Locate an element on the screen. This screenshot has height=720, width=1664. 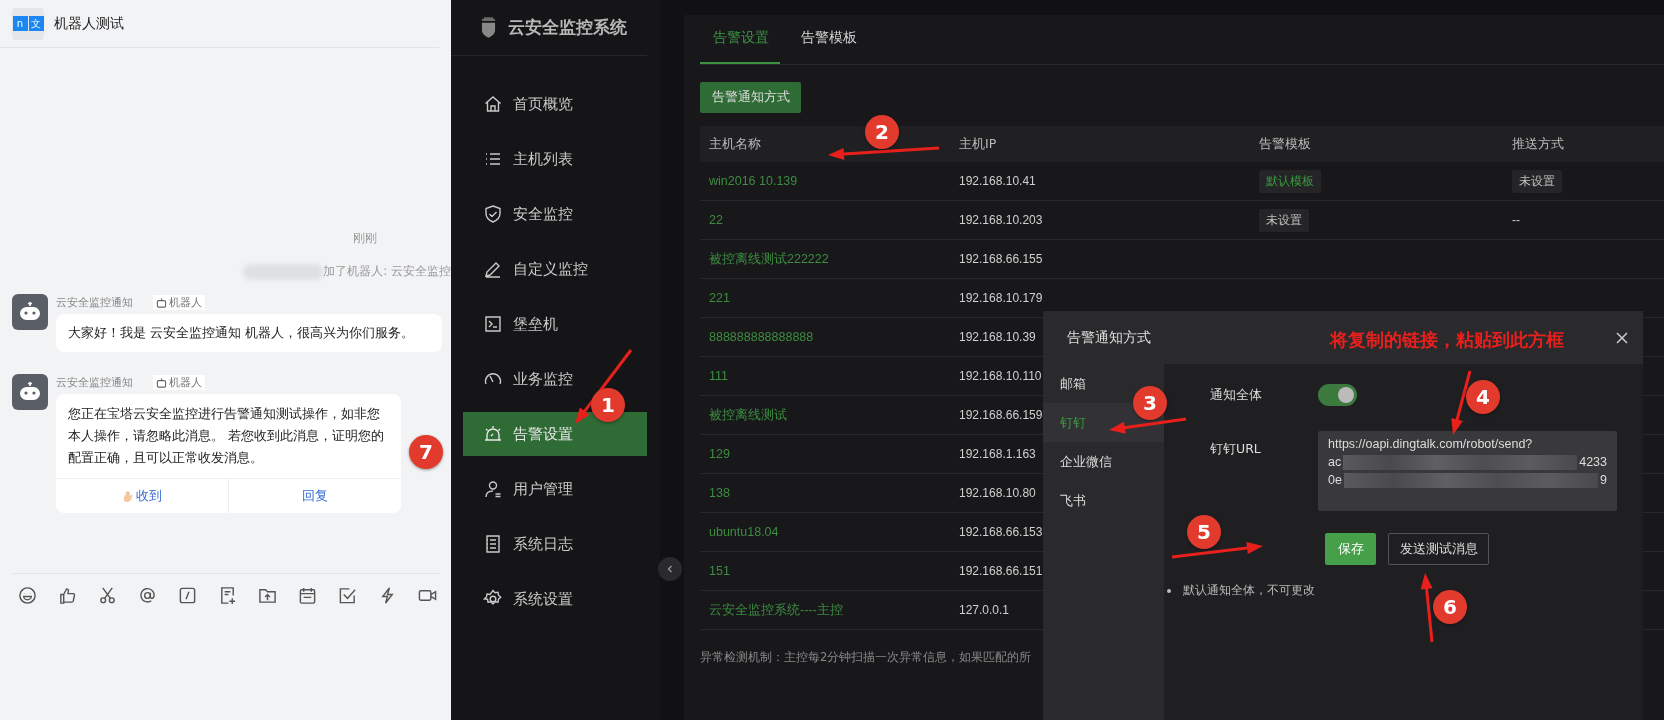
scissors-icon is located at coordinates (107, 595).